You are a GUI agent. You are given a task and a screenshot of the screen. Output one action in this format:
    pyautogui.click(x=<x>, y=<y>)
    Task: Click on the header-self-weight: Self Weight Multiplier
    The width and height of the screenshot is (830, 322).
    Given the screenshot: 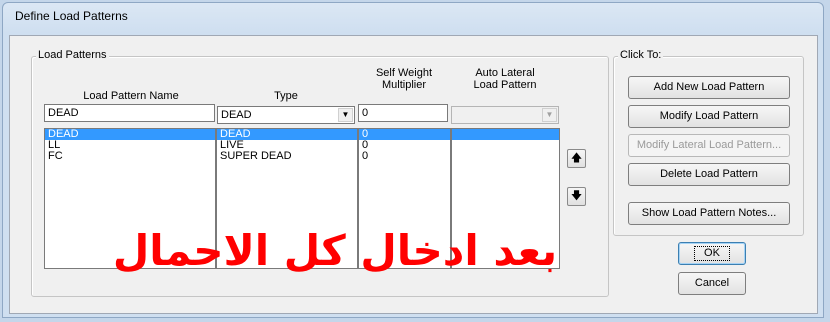 What is the action you would take?
    pyautogui.click(x=404, y=79)
    